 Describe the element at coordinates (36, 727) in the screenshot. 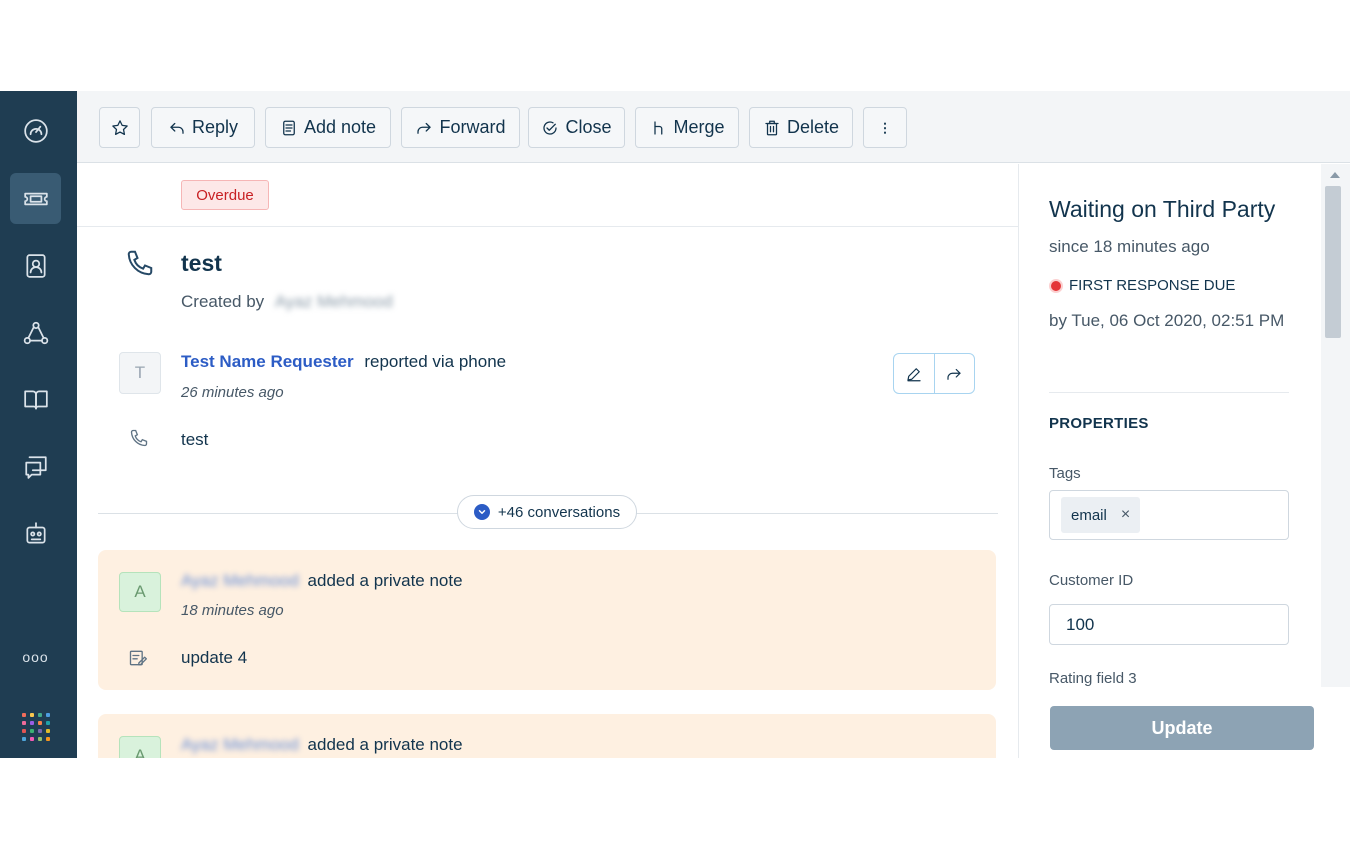

I see `apps-grid-icon` at that location.